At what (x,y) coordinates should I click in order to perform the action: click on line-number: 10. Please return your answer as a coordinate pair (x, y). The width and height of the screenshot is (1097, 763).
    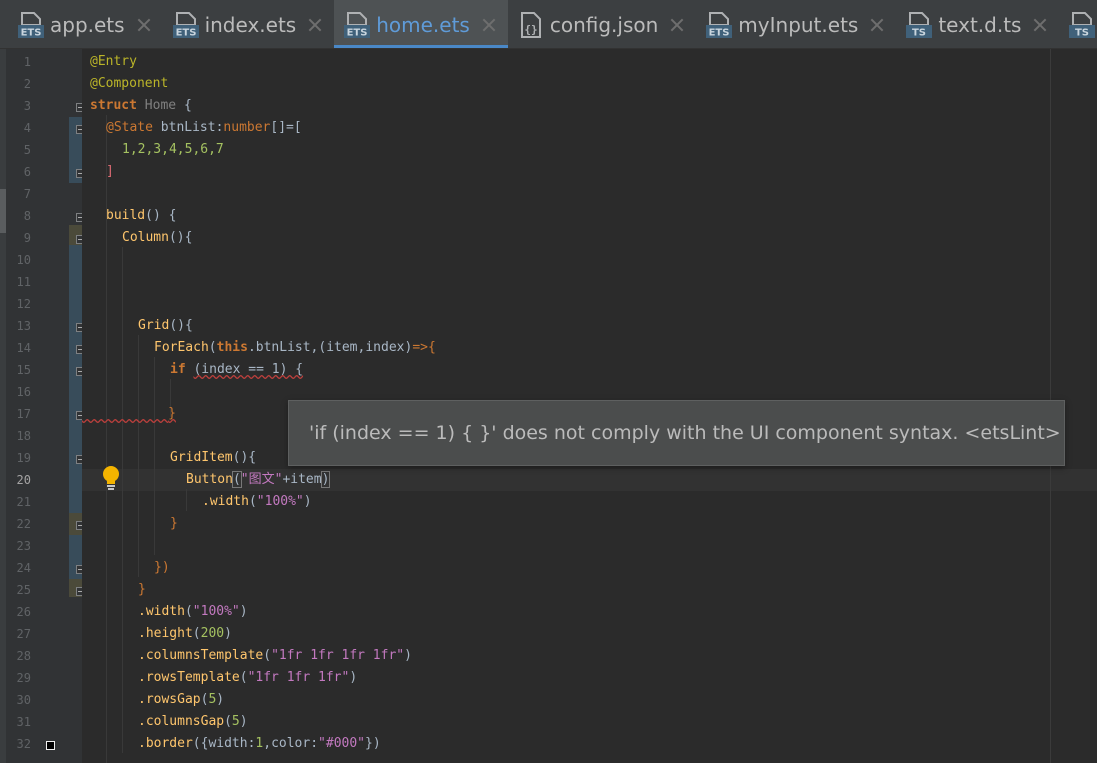
    Looking at the image, I should click on (23, 260).